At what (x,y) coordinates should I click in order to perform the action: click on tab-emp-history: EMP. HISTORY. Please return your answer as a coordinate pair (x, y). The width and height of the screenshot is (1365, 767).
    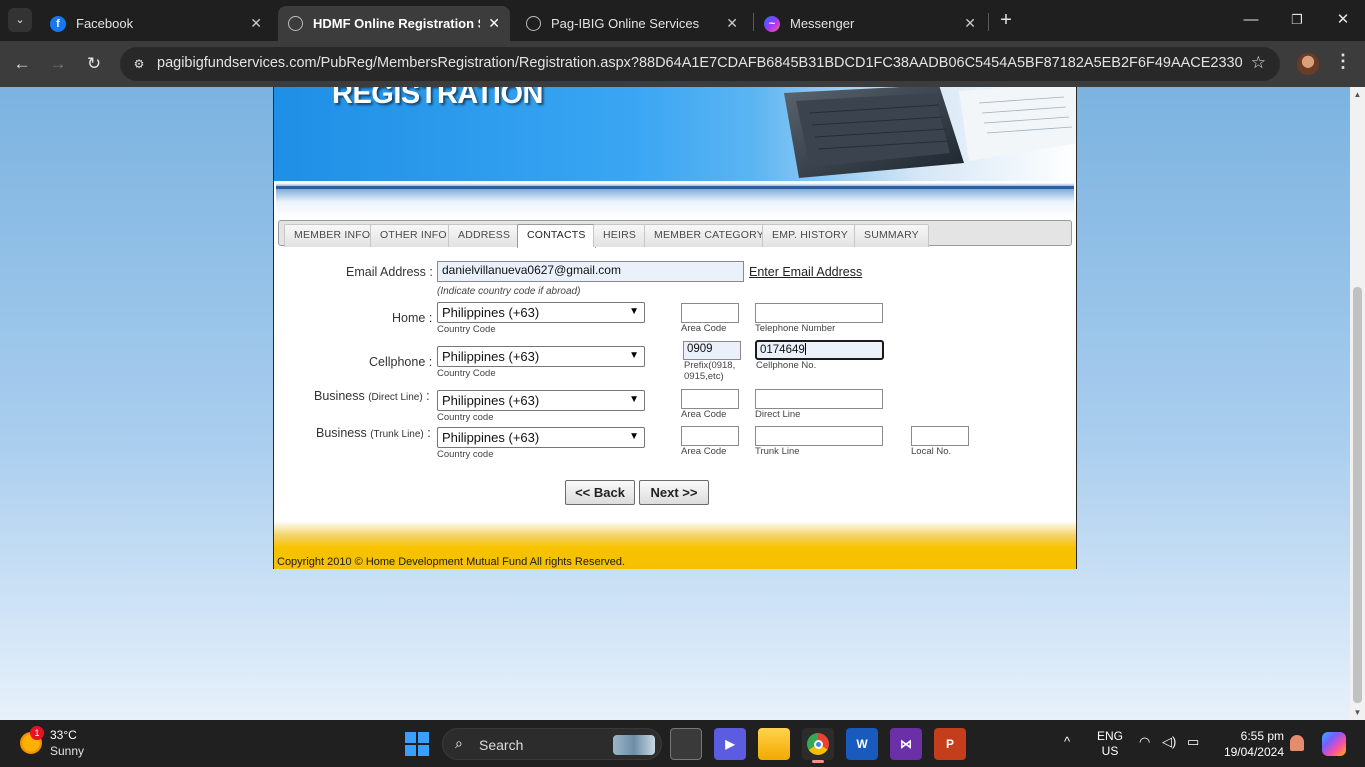
    Looking at the image, I should click on (810, 235).